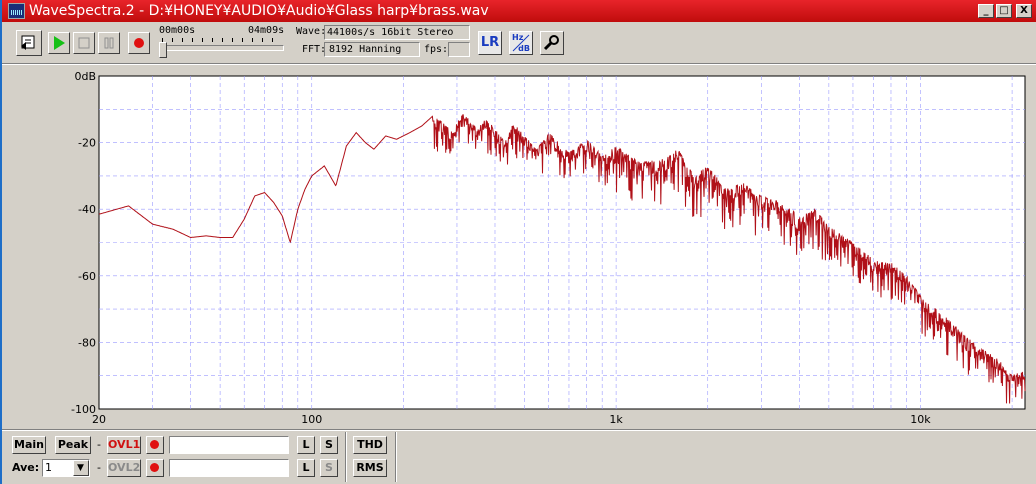 This screenshot has width=1036, height=484. I want to click on y-tick-label: 0dB, so click(85, 76).